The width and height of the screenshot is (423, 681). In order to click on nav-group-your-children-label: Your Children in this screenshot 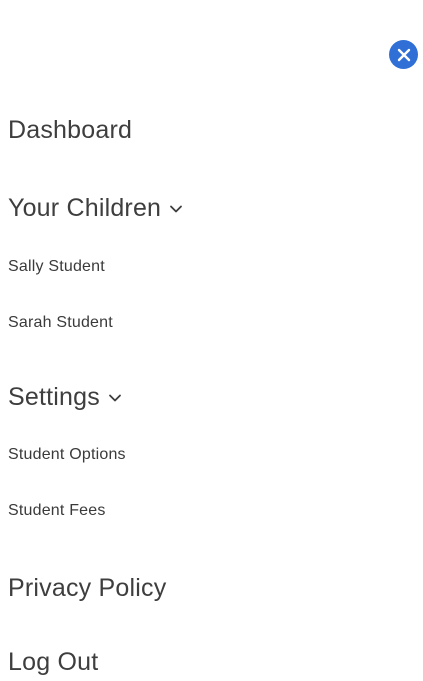, I will do `click(85, 208)`.